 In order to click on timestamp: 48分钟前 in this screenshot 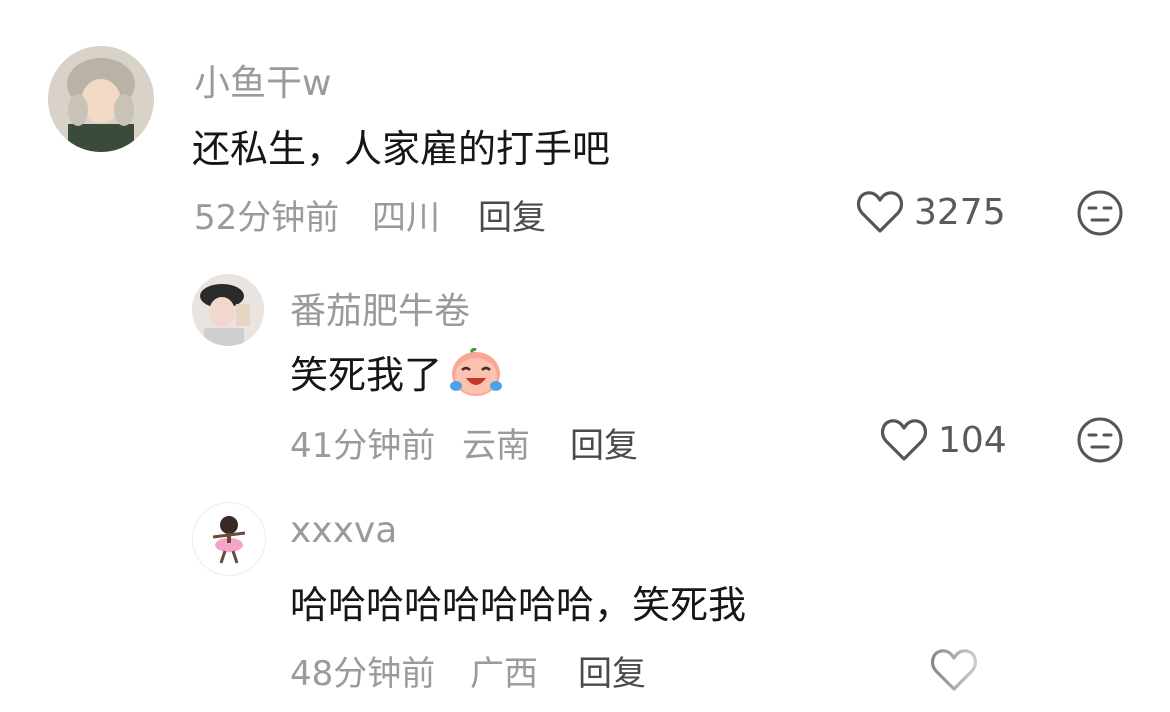, I will do `click(363, 674)`.